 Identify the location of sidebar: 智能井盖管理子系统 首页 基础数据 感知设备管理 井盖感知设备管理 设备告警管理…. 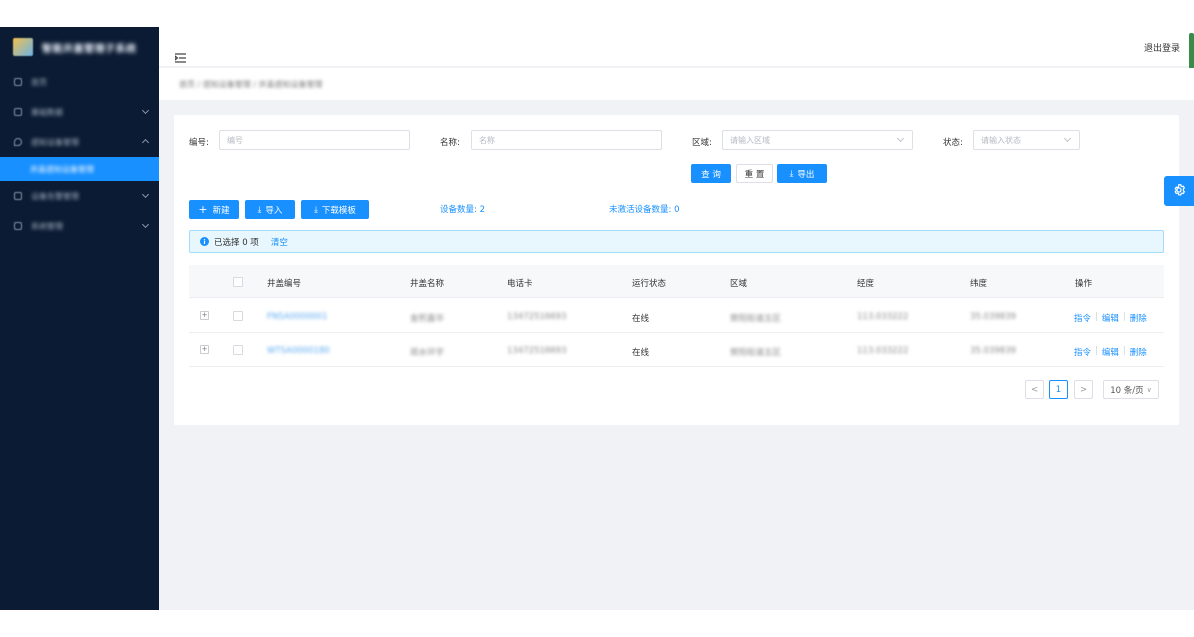
(79, 318).